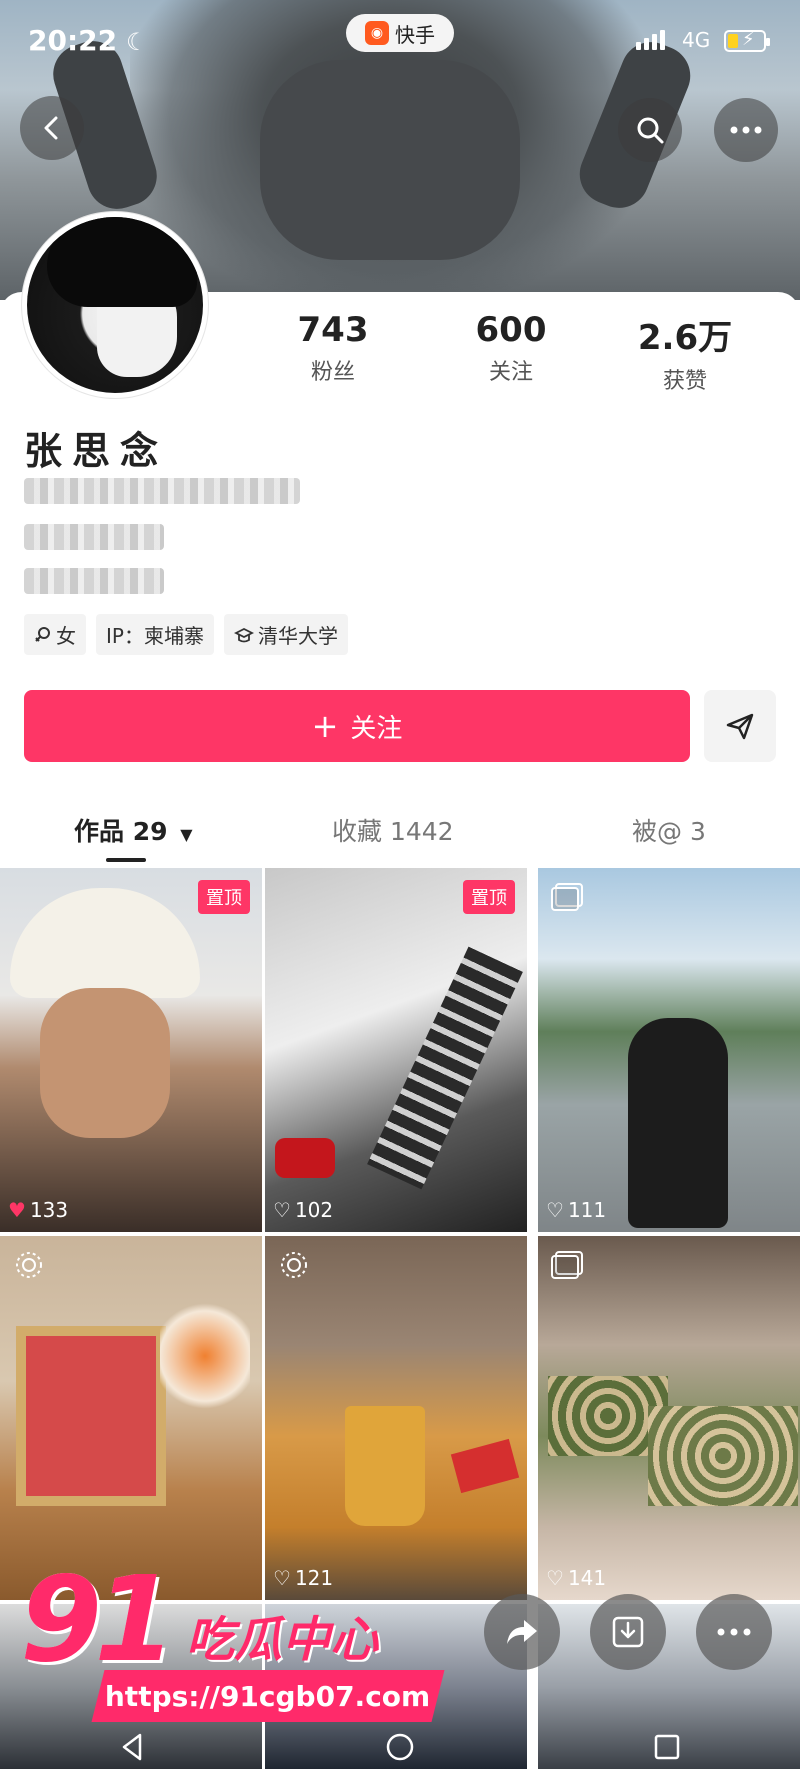  I want to click on signal-icon, so click(650, 40).